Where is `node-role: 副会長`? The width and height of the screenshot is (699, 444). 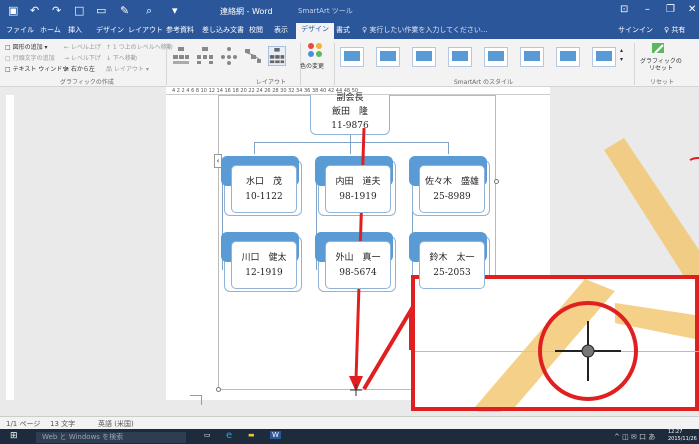 node-role: 副会長 is located at coordinates (350, 98).